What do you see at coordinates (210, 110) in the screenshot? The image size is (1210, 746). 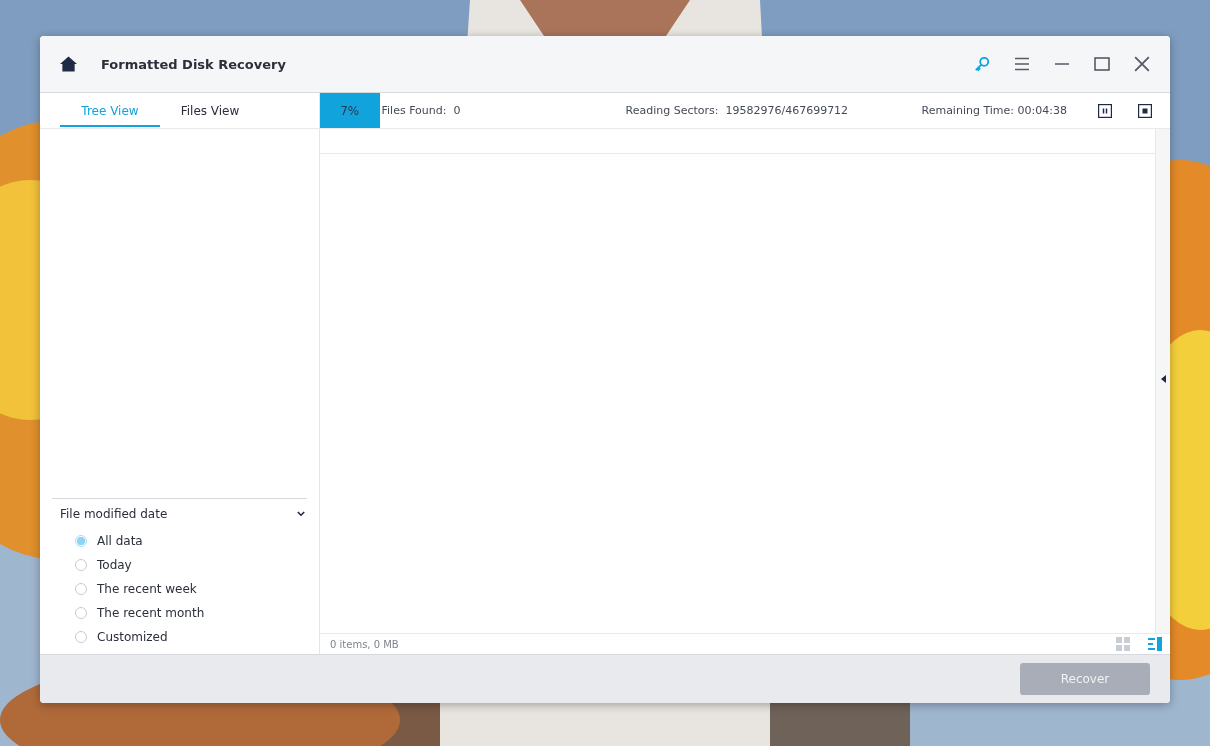 I see `tab: Files View` at bounding box center [210, 110].